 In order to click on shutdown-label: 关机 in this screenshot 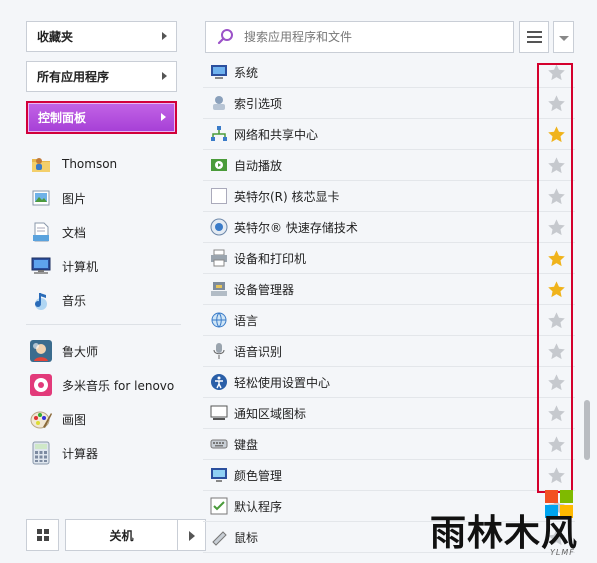, I will do `click(121, 535)`.